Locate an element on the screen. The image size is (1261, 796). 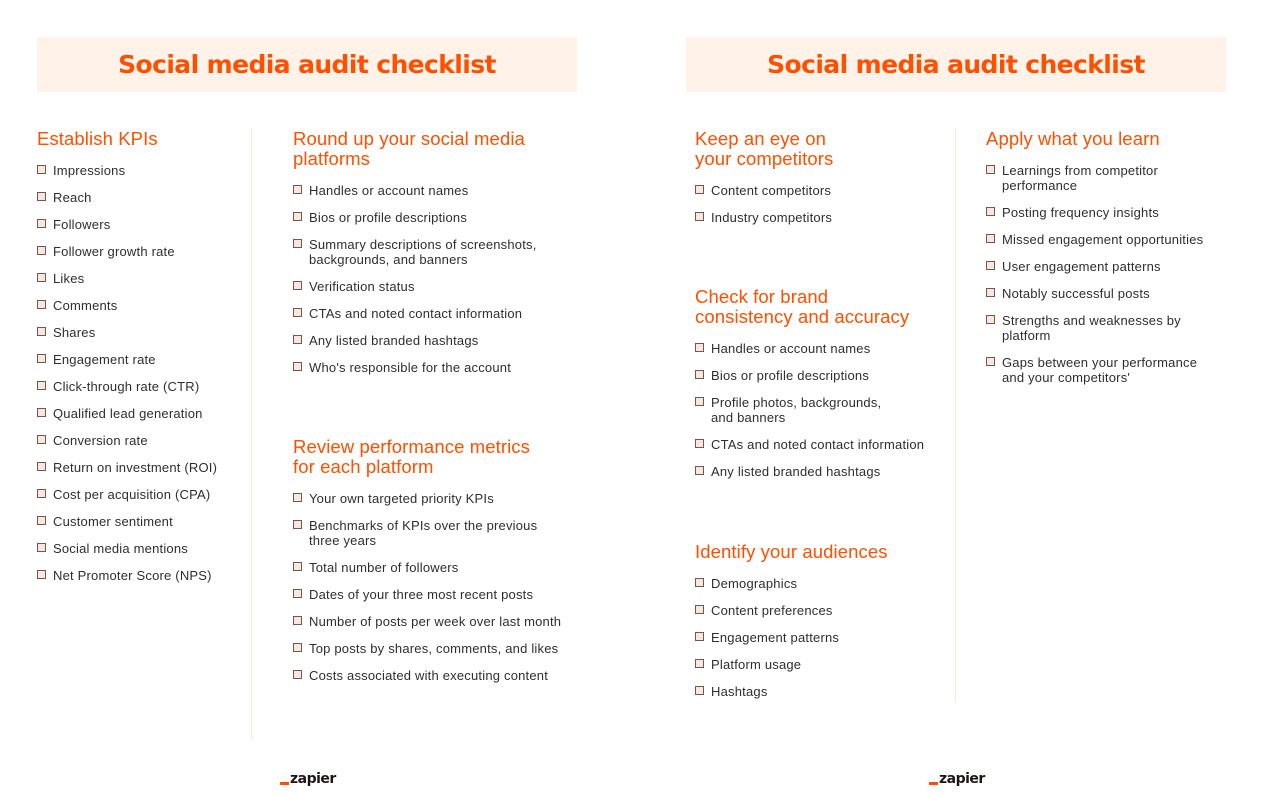
text-line: Content preferences is located at coordinates (772, 610).